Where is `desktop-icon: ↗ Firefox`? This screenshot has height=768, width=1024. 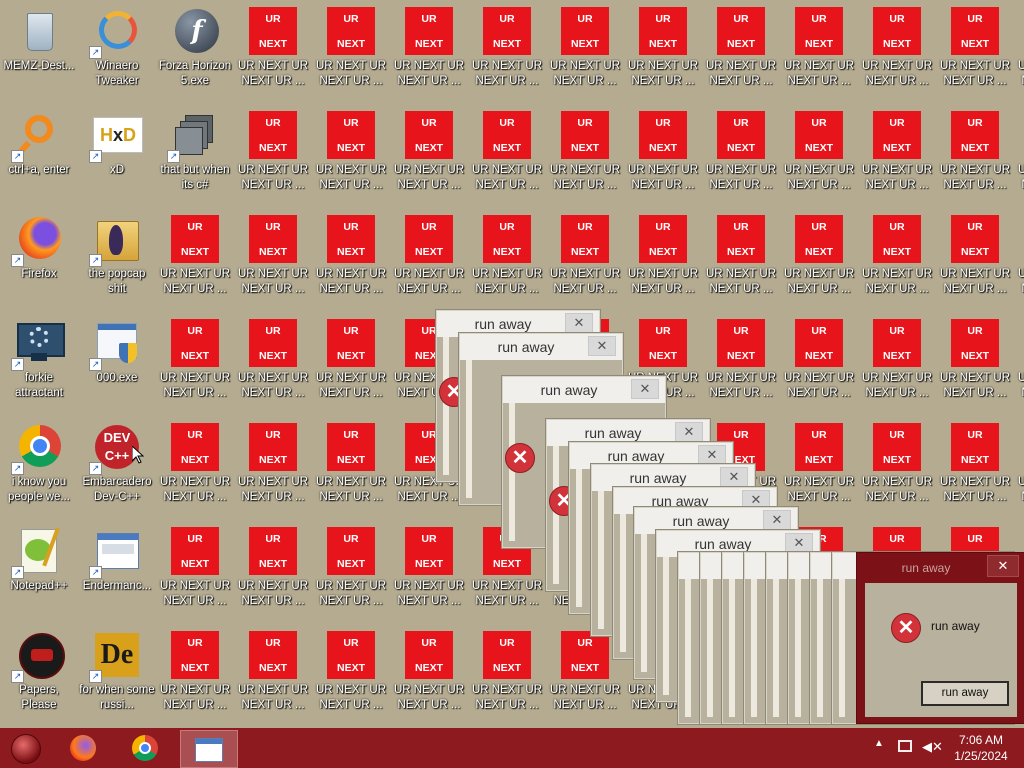 desktop-icon: ↗ Firefox is located at coordinates (39, 258).